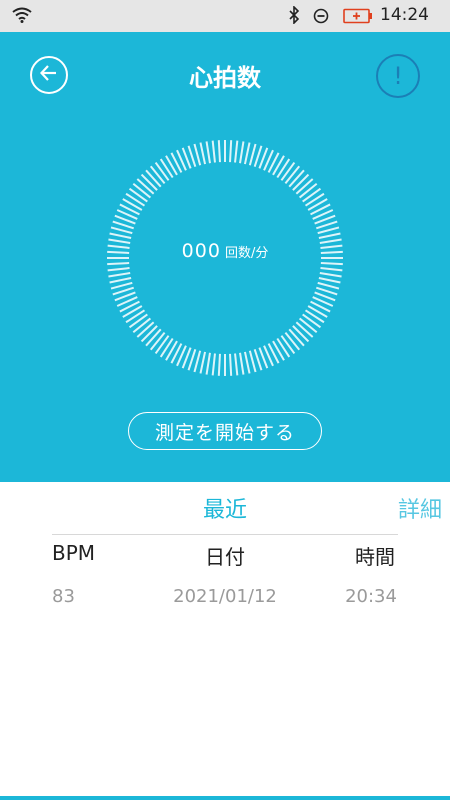  I want to click on info-button: !, so click(398, 76).